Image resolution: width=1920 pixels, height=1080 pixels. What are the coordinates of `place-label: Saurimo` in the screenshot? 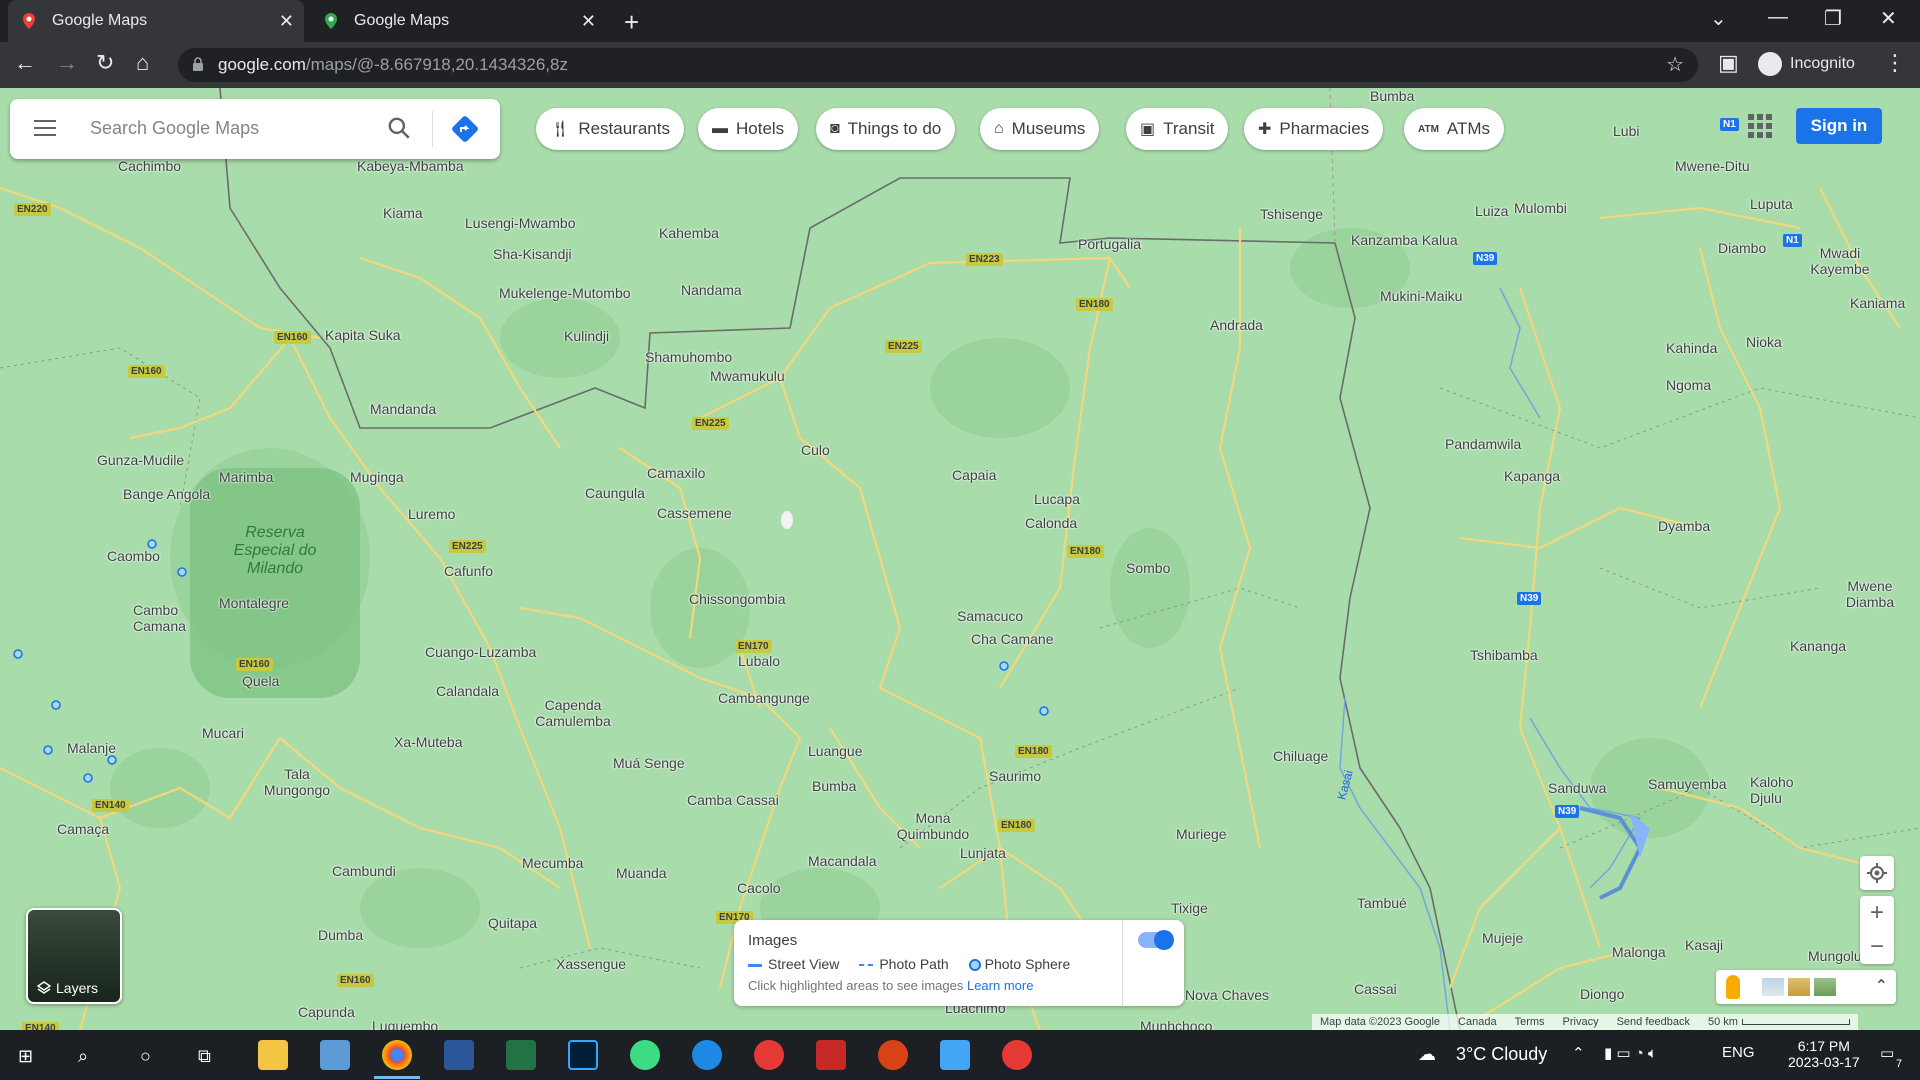 It's located at (1015, 776).